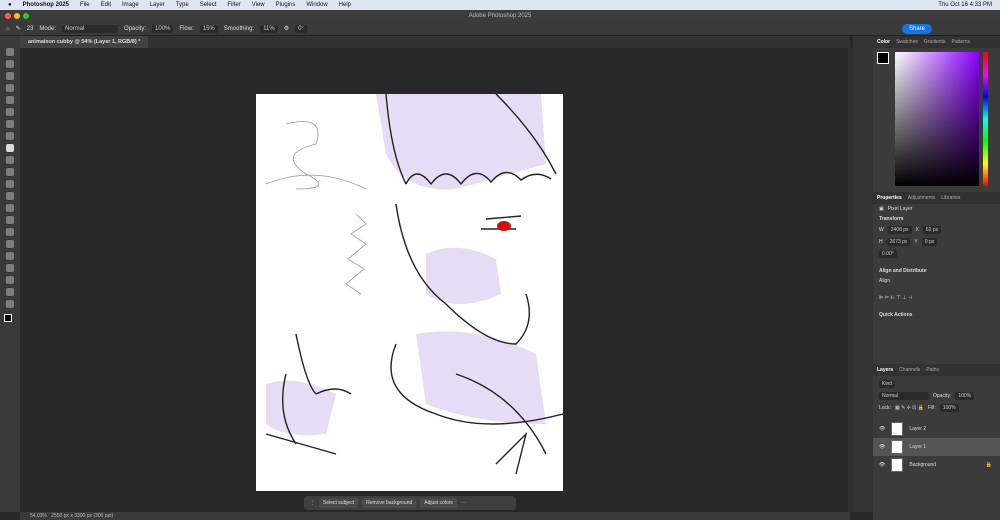 The height and width of the screenshot is (520, 1000). Describe the element at coordinates (339, 503) in the screenshot. I see `select-subject-button: Select subject` at that location.